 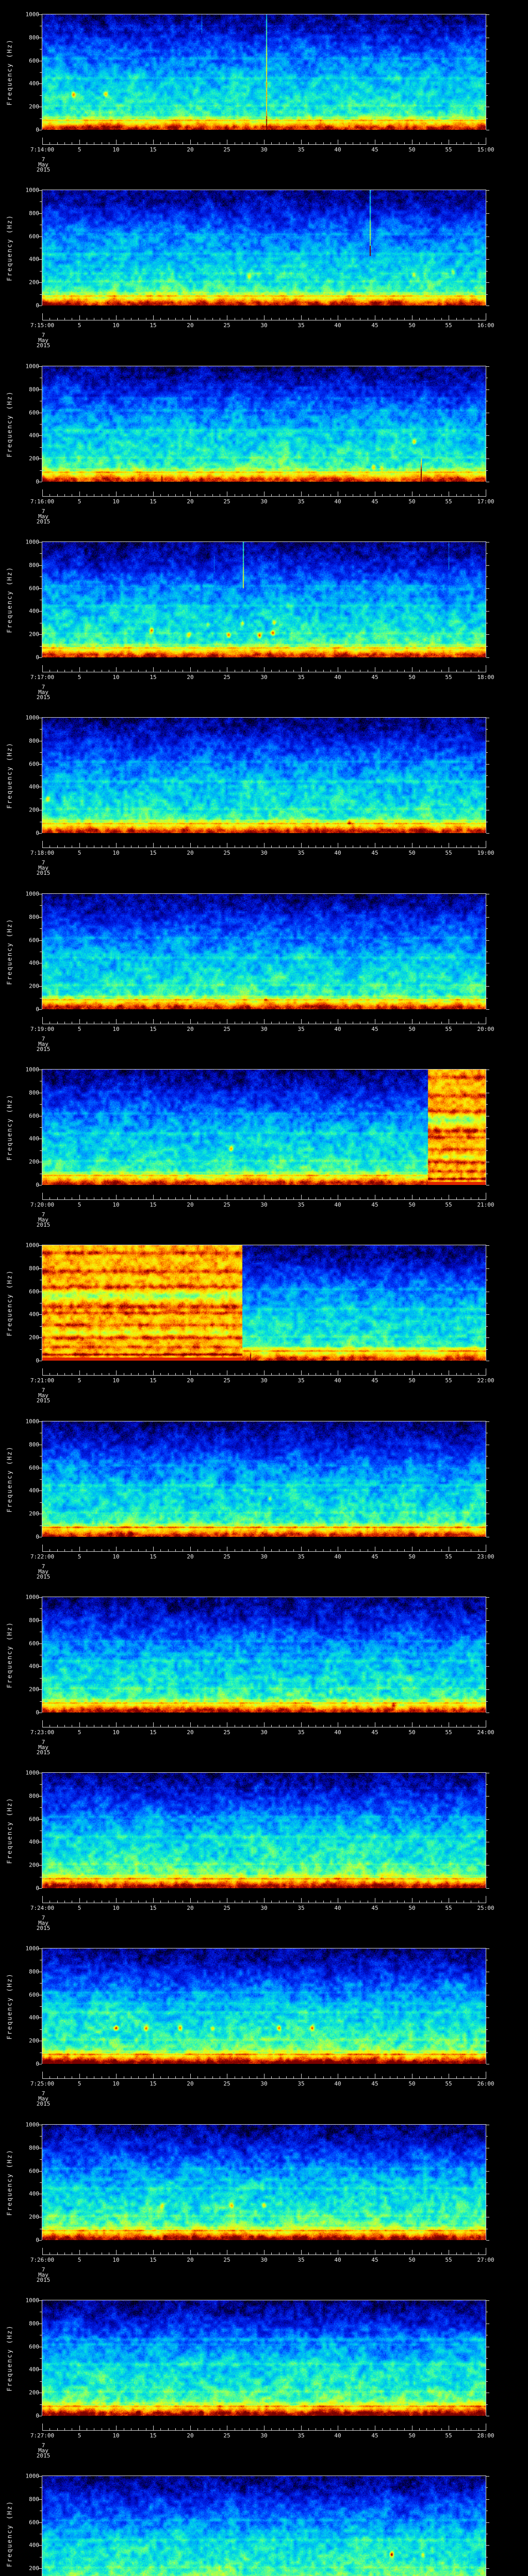 I want to click on x-axis-end-time: 18:00, so click(x=485, y=677).